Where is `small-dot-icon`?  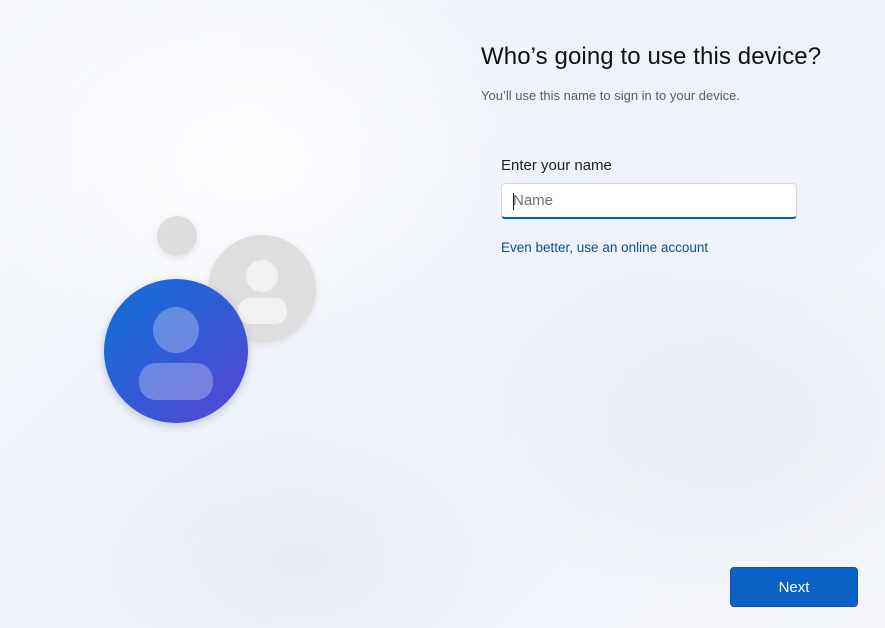 small-dot-icon is located at coordinates (177, 236).